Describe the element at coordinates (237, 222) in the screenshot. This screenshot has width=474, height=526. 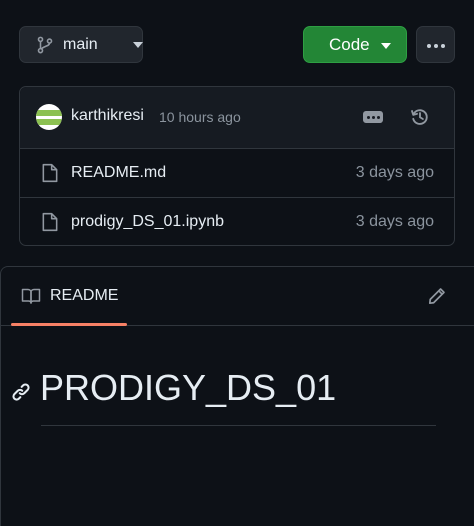
I see `file-row-notebook: prodigy_DS_01.ipynb 3 days ago` at that location.